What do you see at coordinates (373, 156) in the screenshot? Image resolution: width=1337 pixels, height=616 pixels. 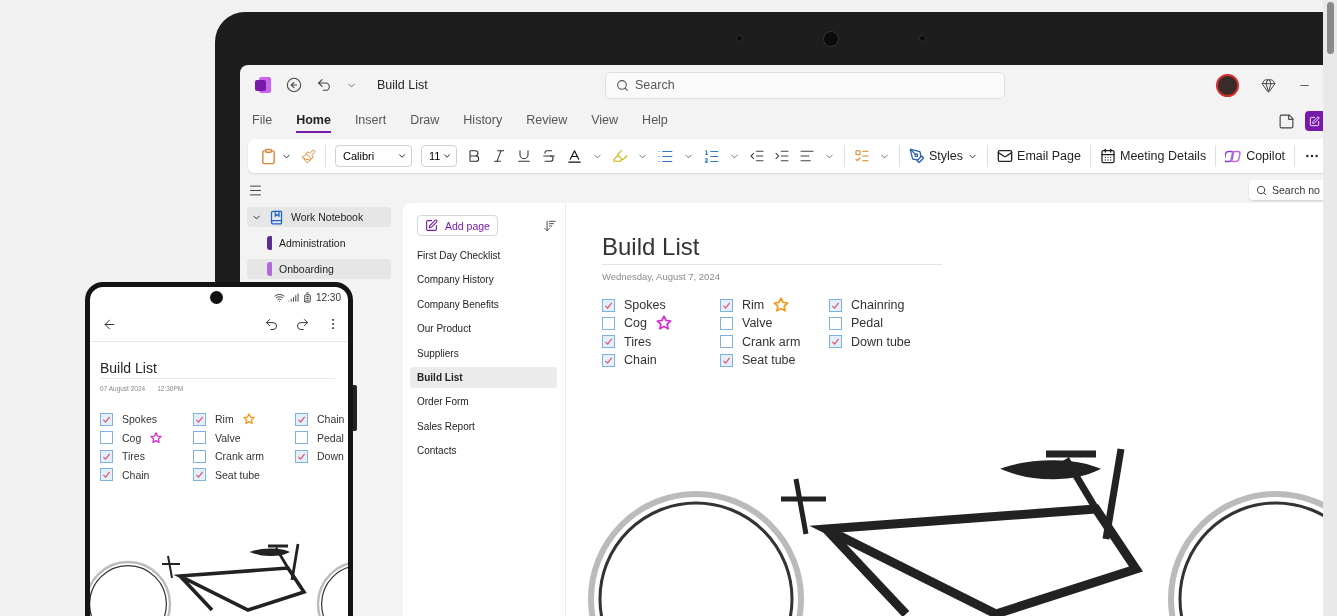 I see `font-dropdown: Calibri` at bounding box center [373, 156].